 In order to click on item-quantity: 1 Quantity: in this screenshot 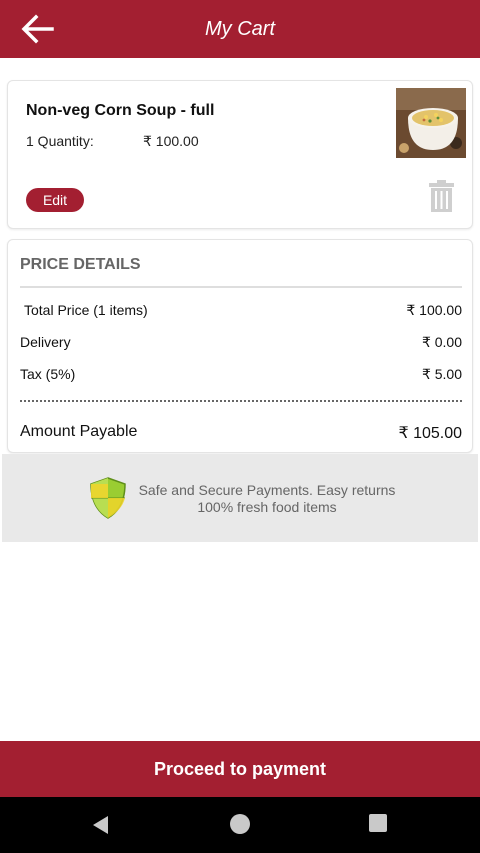, I will do `click(60, 141)`.